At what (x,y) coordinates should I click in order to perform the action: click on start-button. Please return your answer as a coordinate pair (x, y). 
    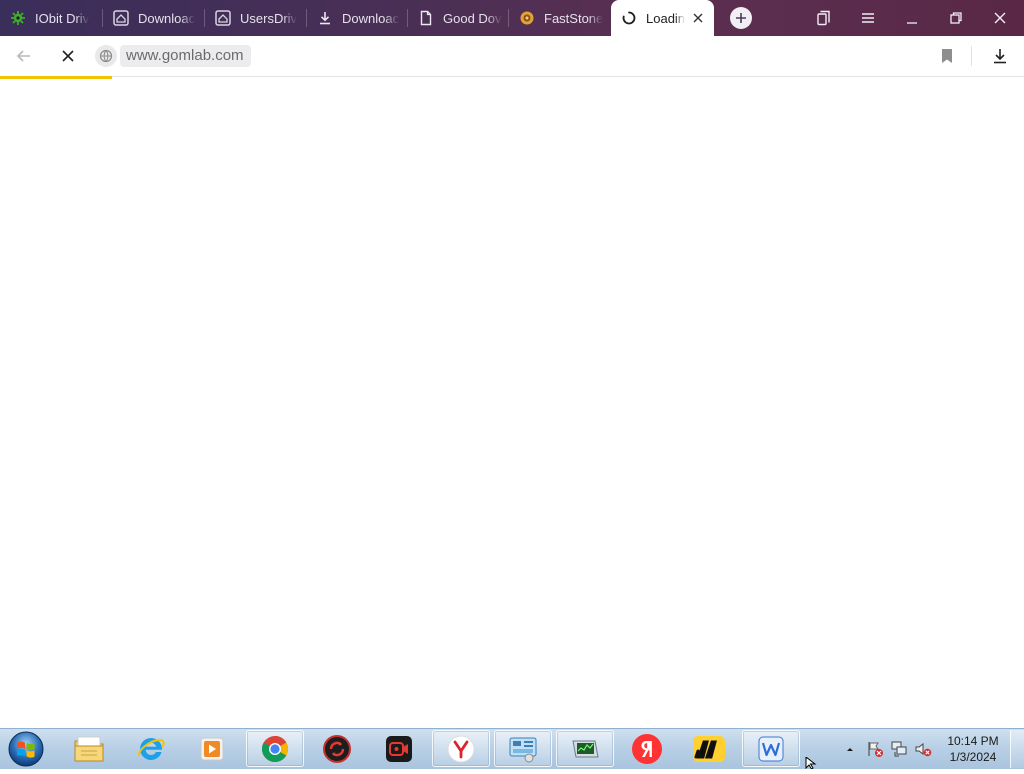
    Looking at the image, I should click on (26, 749).